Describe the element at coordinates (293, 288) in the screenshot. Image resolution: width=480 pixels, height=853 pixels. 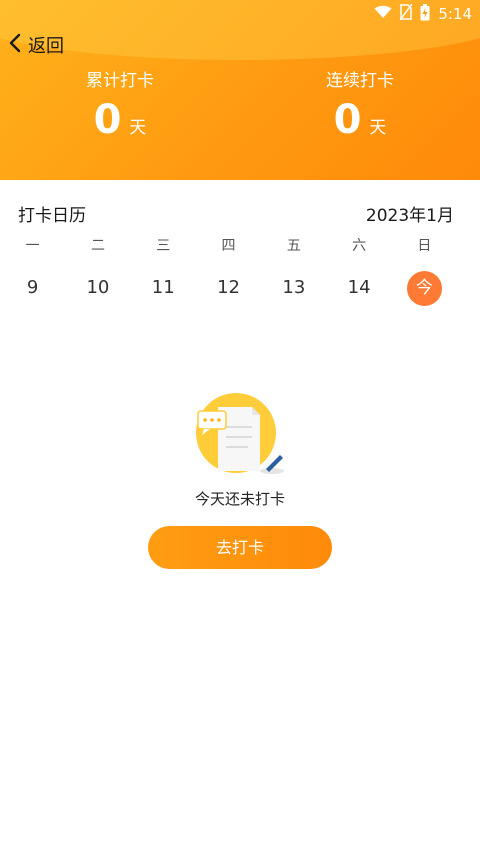
I see `date-cell: 13` at that location.